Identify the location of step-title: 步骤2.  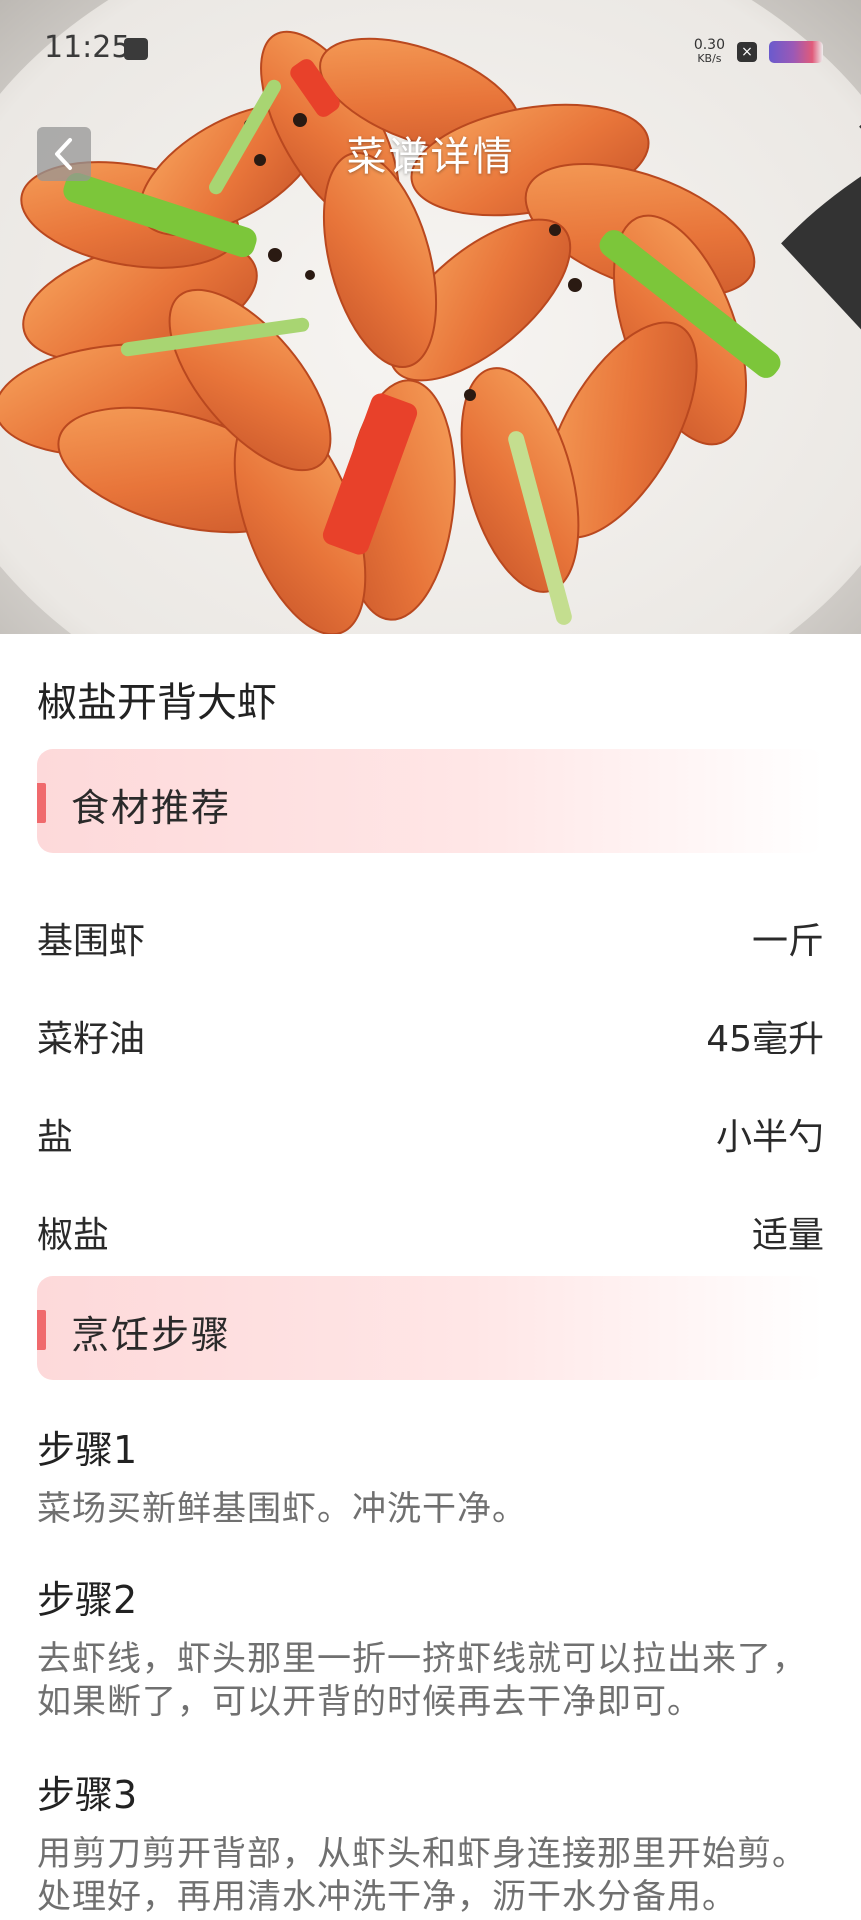
(87, 1596).